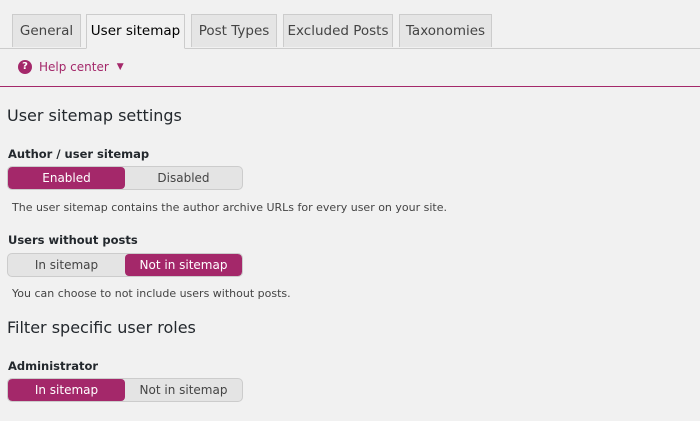 The width and height of the screenshot is (700, 421). I want to click on help-center-button: ? Help center ▼, so click(71, 67).